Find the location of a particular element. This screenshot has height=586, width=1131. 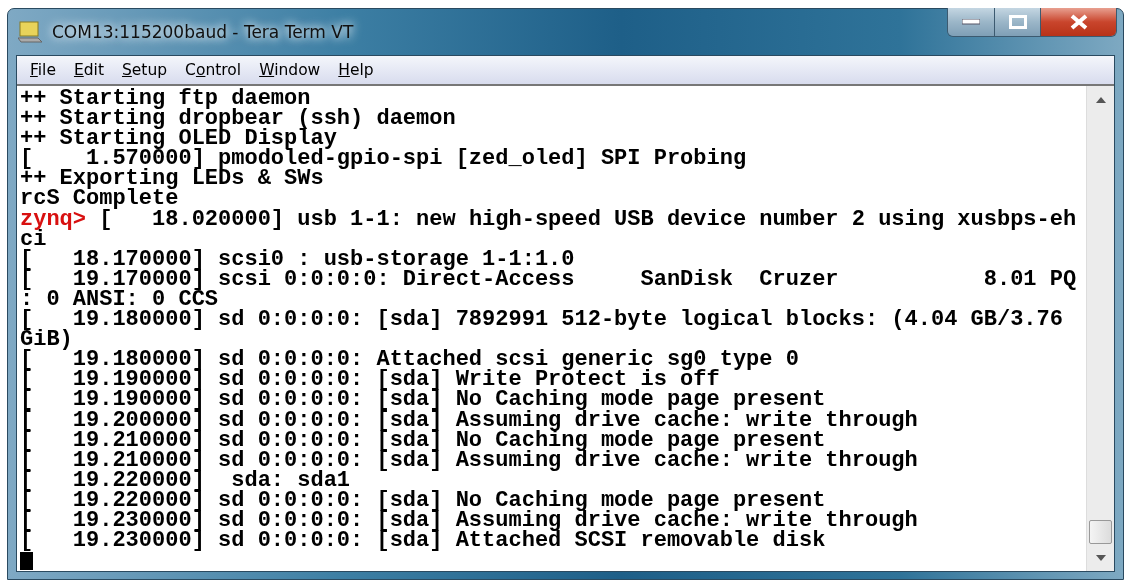

menu-item: Edit is located at coordinates (88, 70).